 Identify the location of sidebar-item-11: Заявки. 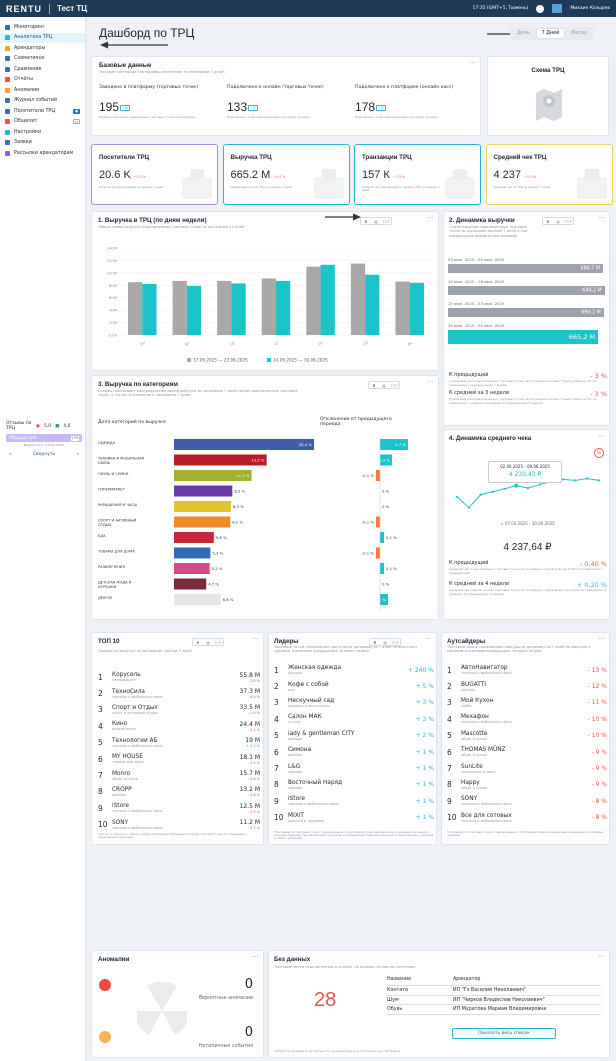
(42, 143).